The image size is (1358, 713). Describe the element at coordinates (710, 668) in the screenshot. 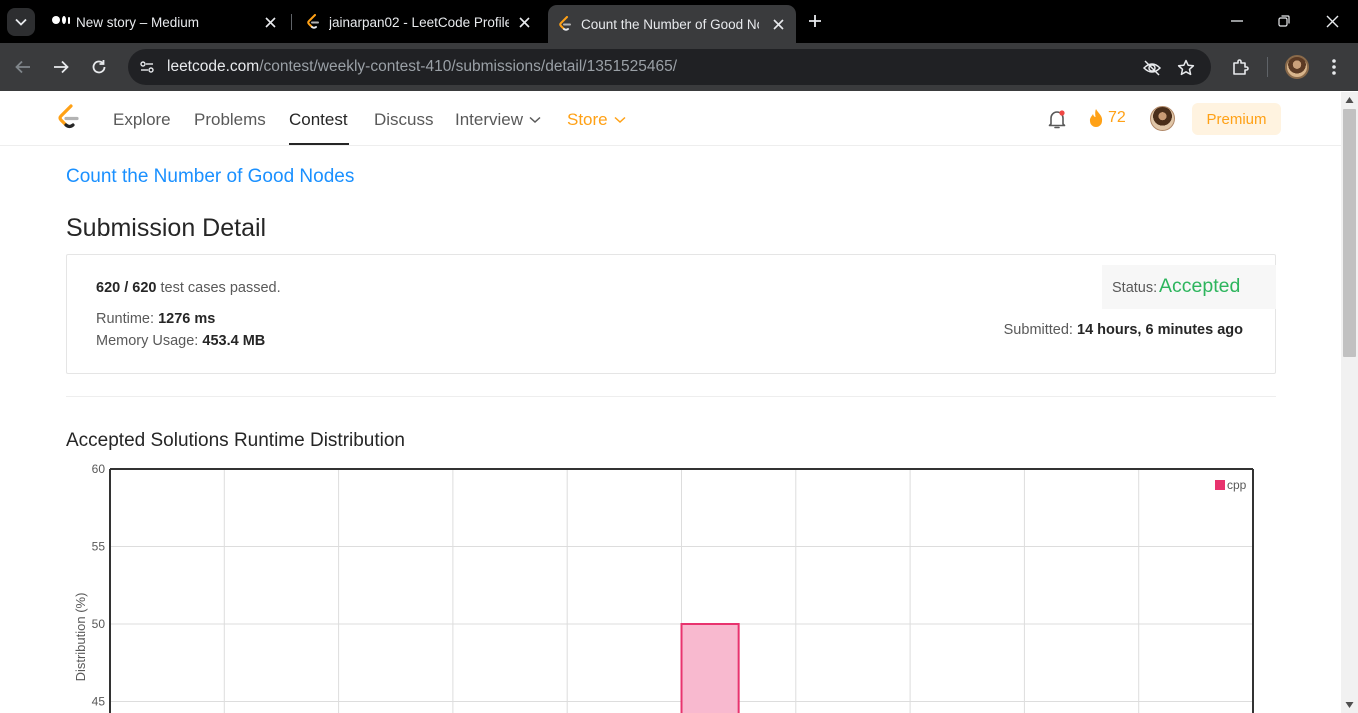

I see `chart-bar` at that location.